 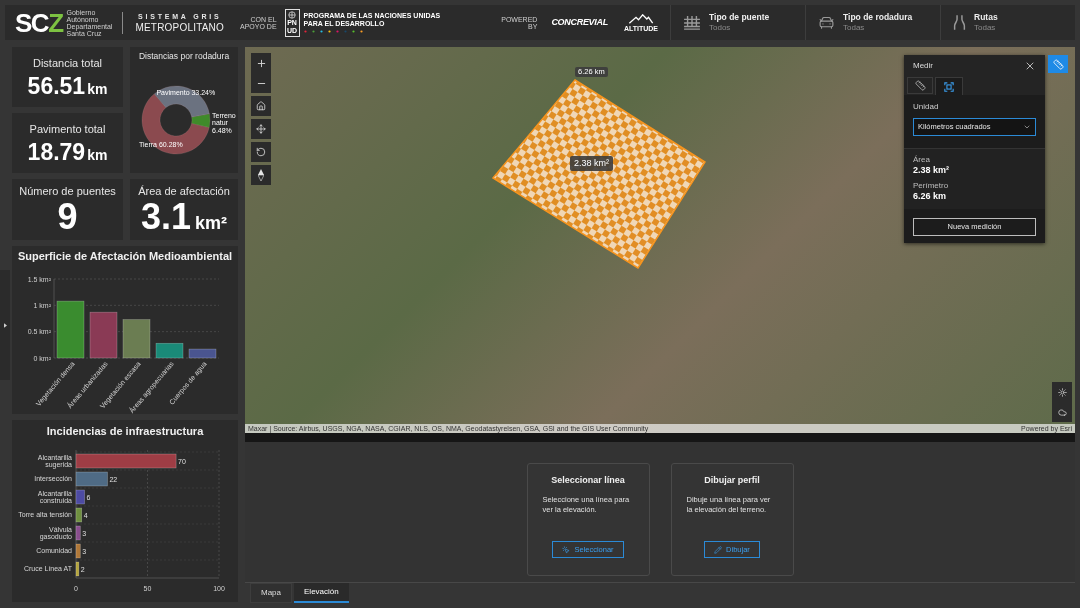 What do you see at coordinates (125, 431) in the screenshot?
I see `chart-title: Incidencias de infraestructura` at bounding box center [125, 431].